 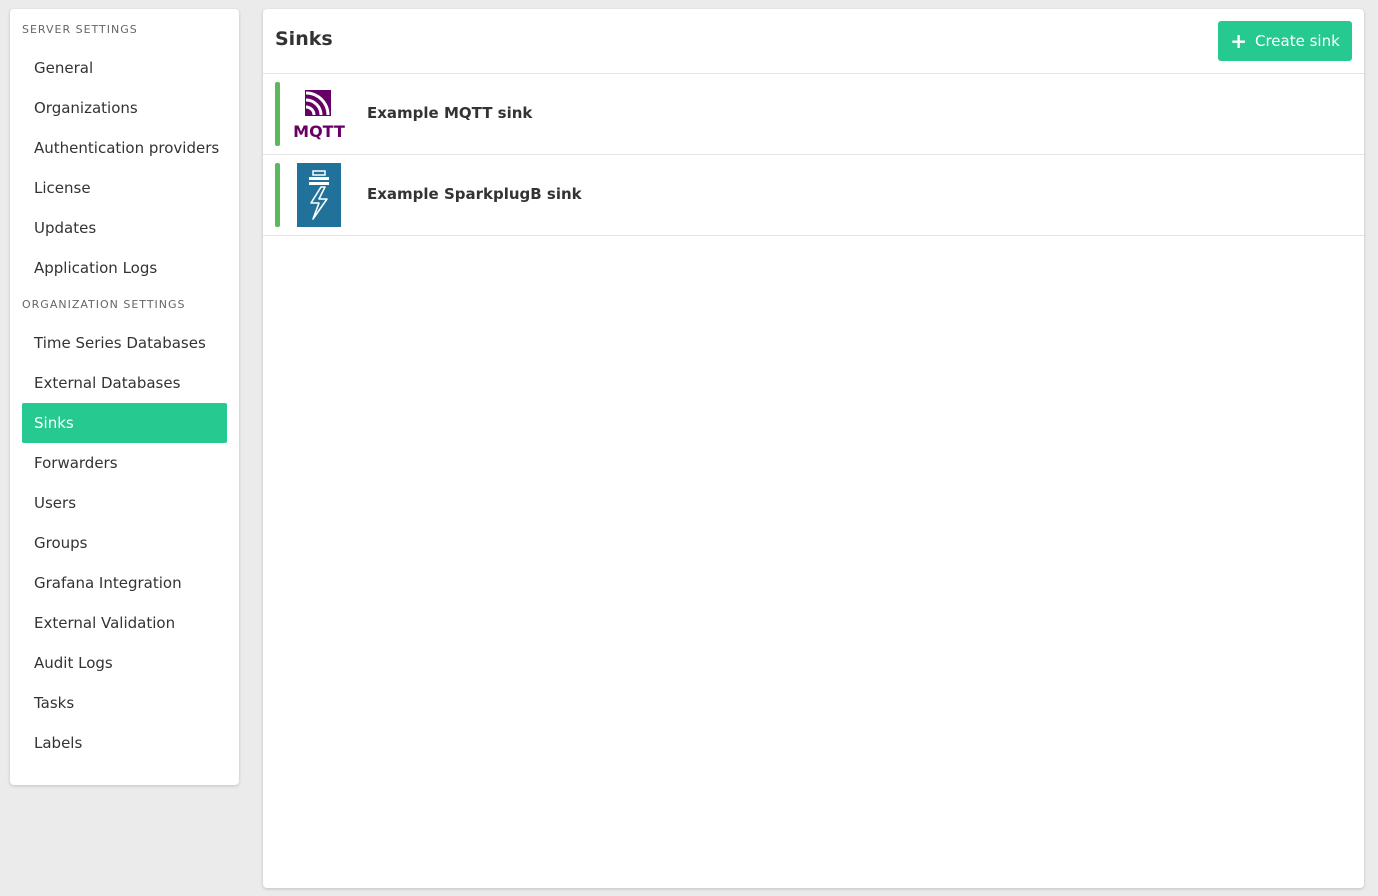 I want to click on page-title: Sinks, so click(x=304, y=39).